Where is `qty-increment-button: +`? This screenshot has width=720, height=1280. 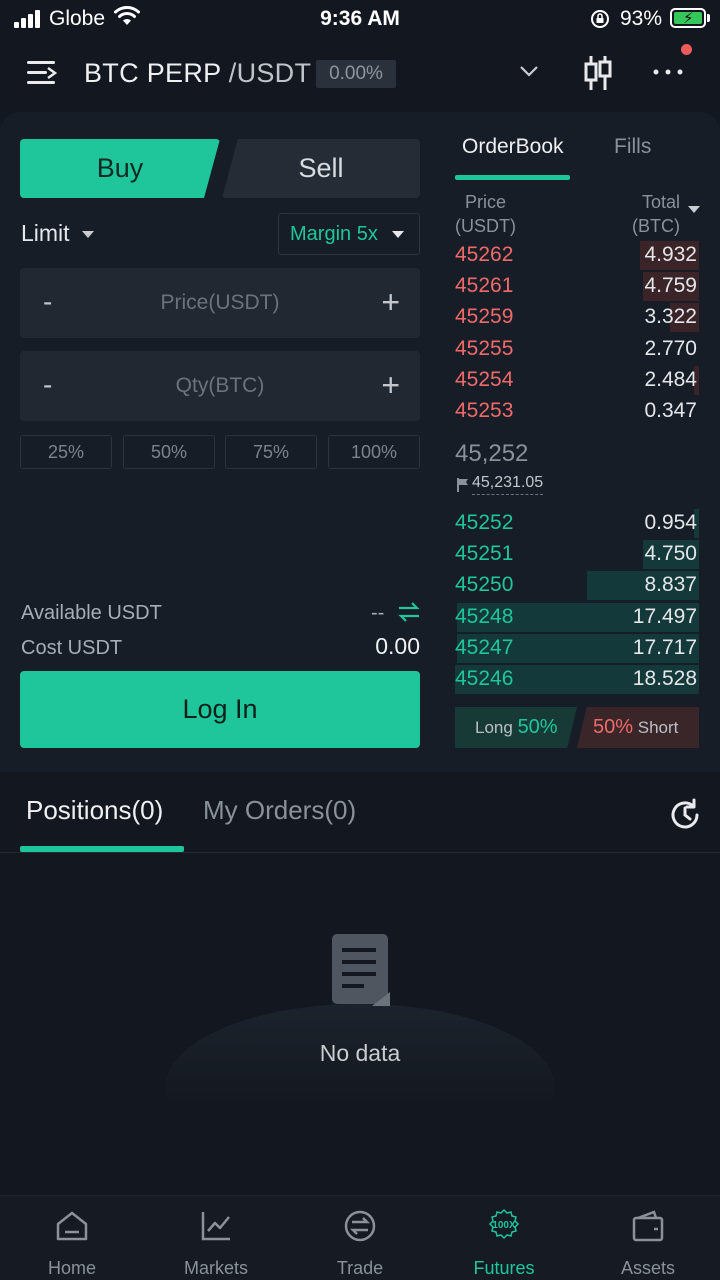 qty-increment-button: + is located at coordinates (390, 385).